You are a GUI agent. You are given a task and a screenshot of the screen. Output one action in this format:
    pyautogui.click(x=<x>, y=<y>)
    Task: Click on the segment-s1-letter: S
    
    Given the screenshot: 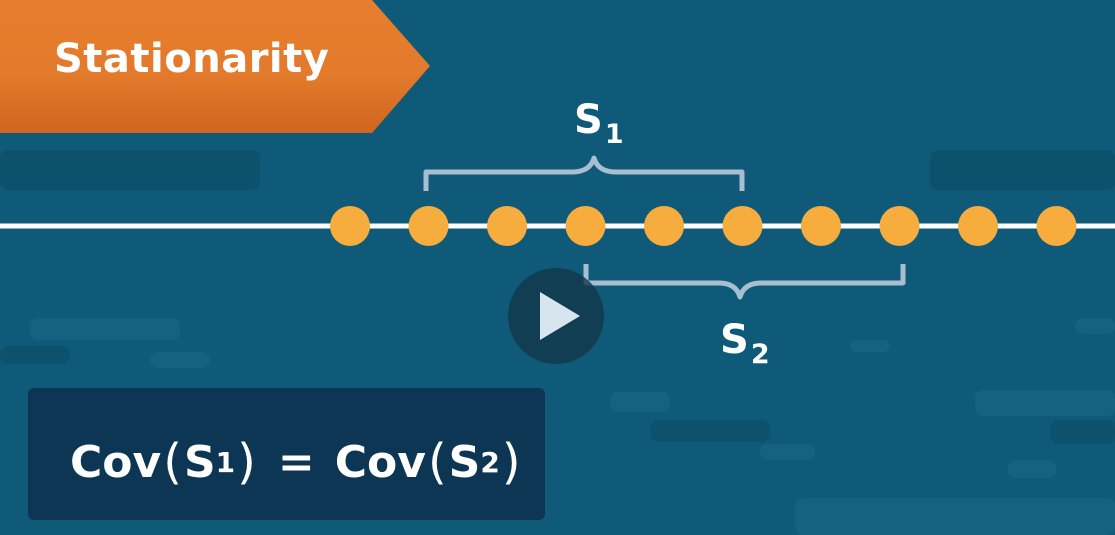 What is the action you would take?
    pyautogui.click(x=588, y=120)
    